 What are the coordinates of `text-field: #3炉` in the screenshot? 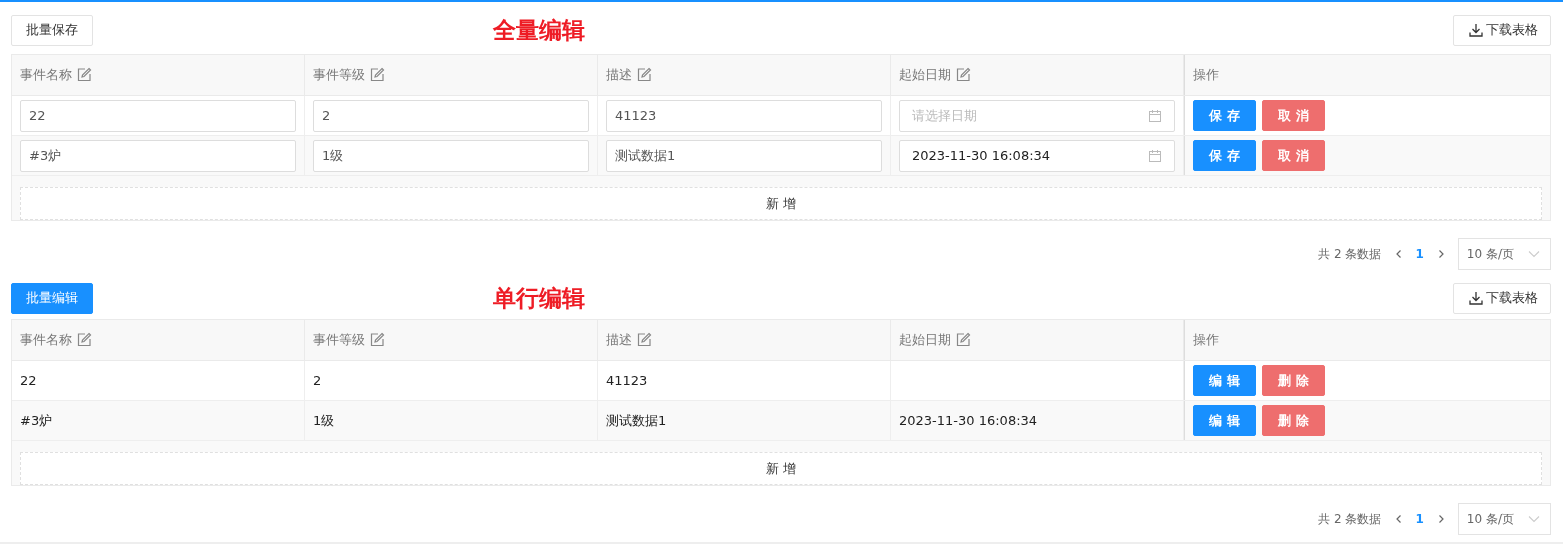 It's located at (158, 155).